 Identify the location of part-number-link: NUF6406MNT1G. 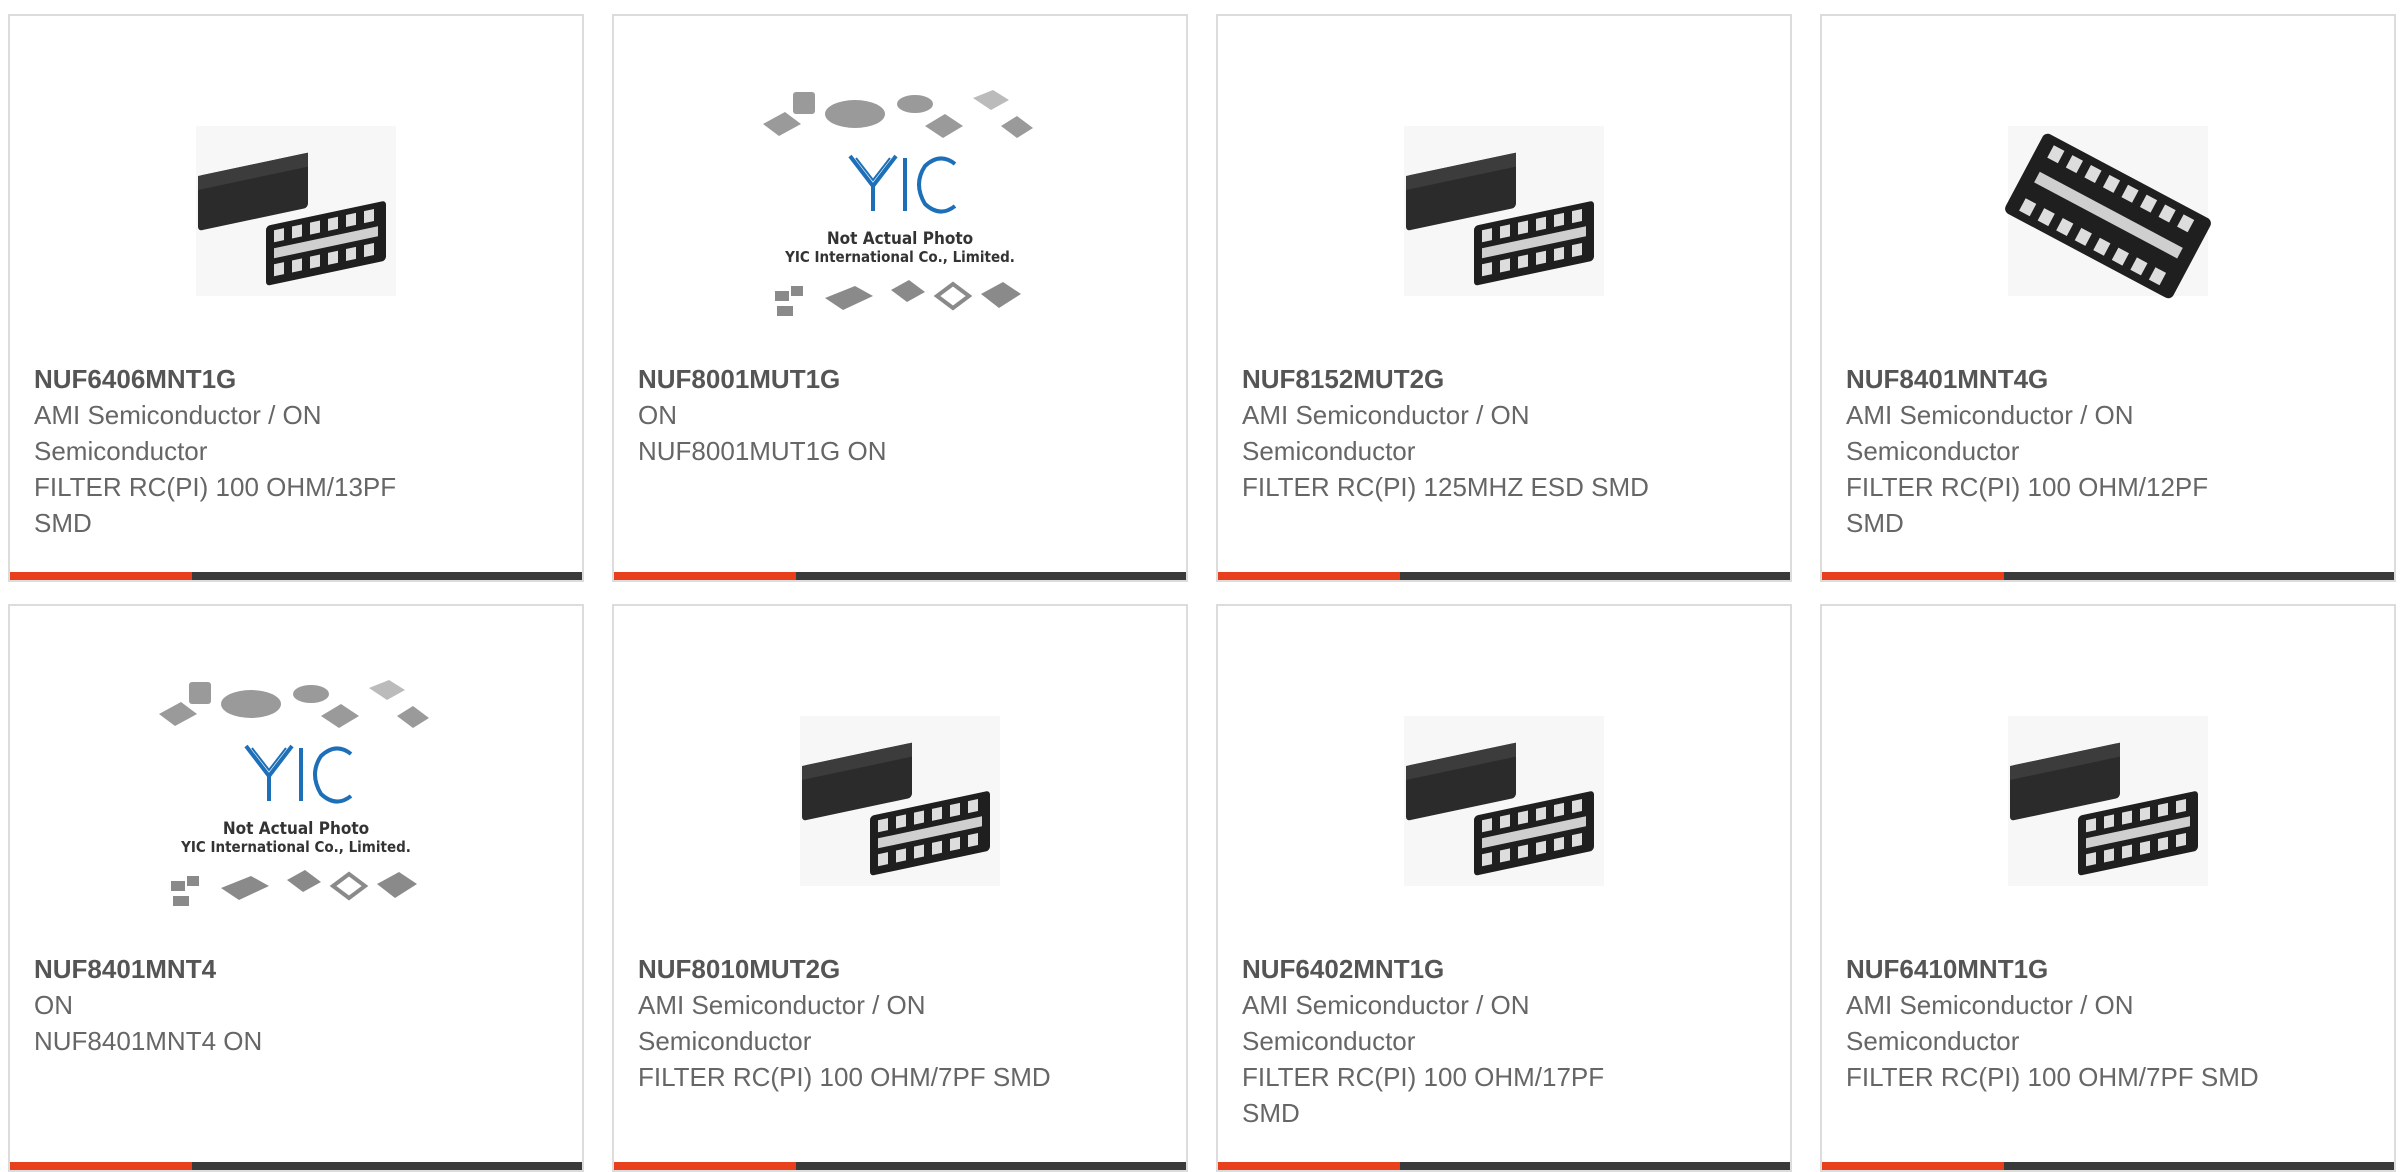
(298, 379).